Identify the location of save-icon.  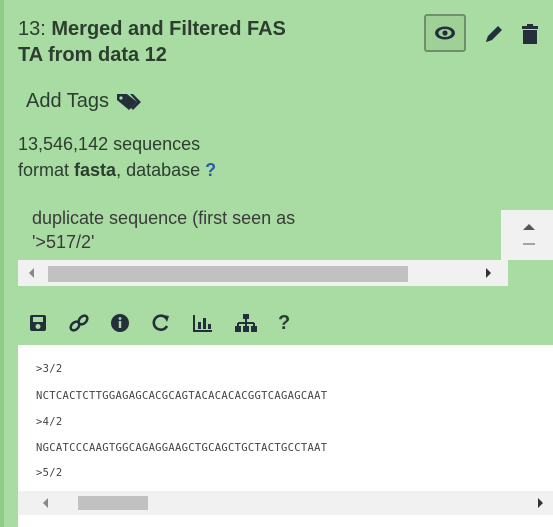
(38, 323).